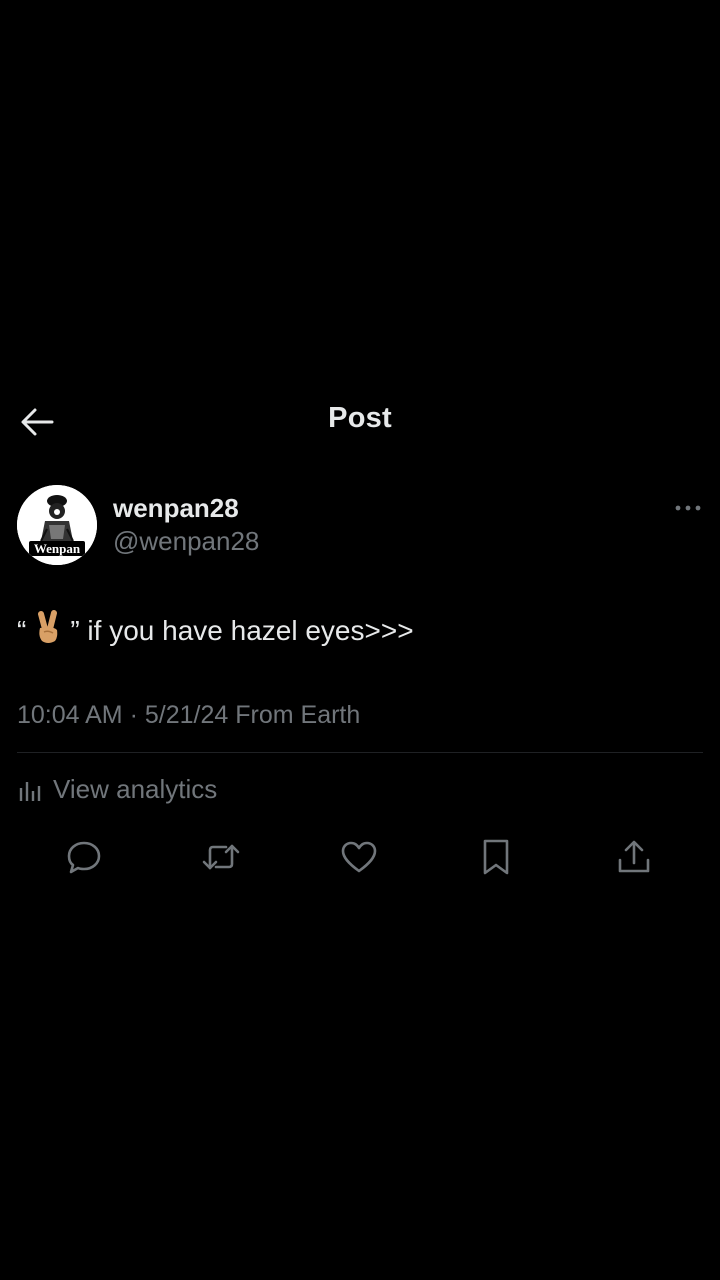 This screenshot has width=720, height=1280. I want to click on share-icon, so click(634, 856).